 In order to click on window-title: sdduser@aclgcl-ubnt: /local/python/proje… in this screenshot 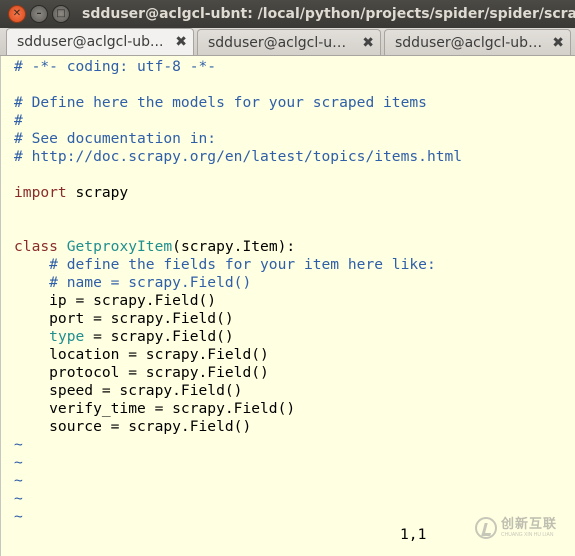, I will do `click(328, 14)`.